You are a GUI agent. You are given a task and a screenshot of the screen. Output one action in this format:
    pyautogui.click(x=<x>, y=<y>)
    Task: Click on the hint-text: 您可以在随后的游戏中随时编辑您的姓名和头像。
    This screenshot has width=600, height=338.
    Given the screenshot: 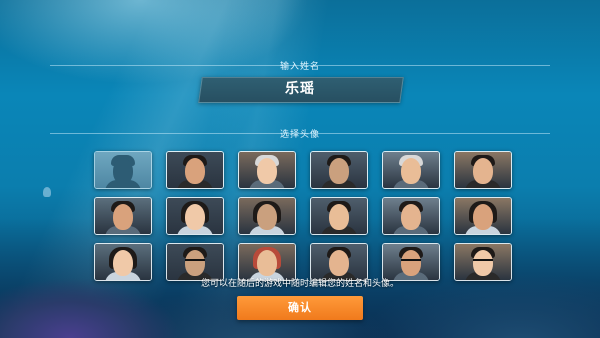 What is the action you would take?
    pyautogui.click(x=299, y=284)
    